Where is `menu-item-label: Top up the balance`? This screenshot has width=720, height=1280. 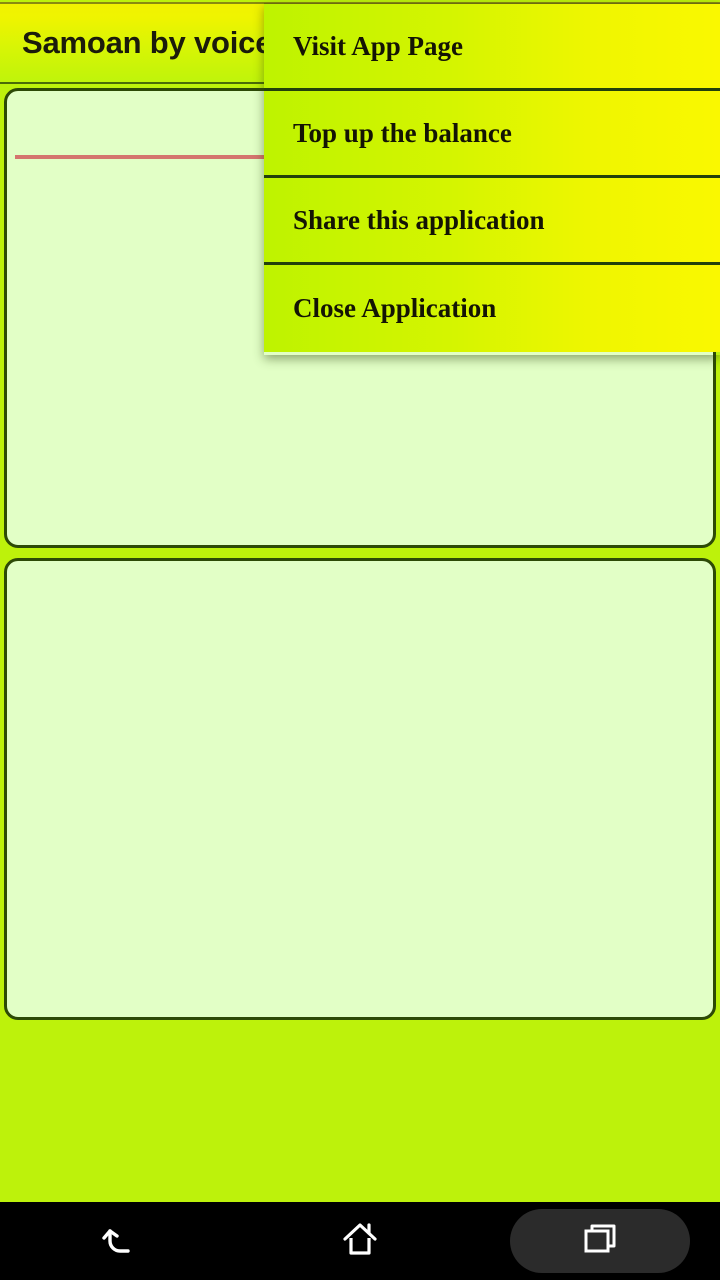
menu-item-label: Top up the balance is located at coordinates (402, 132).